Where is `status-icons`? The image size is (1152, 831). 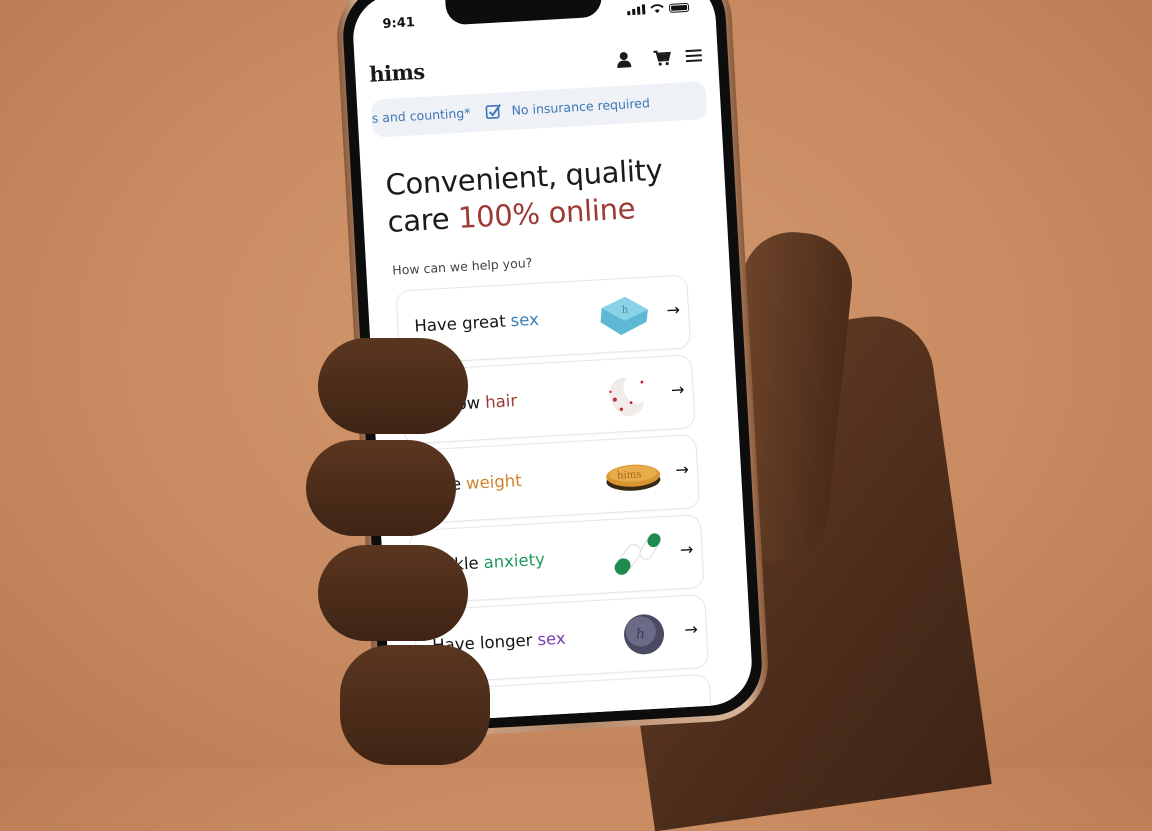 status-icons is located at coordinates (658, 9).